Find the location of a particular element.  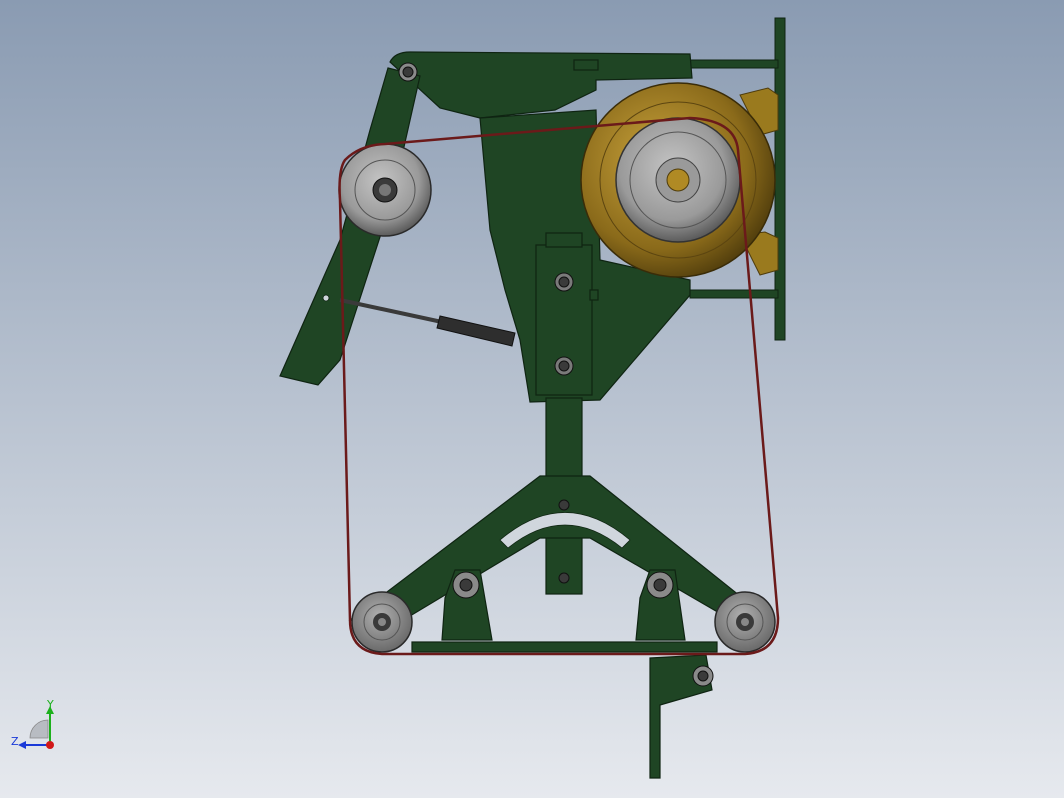

triad-y-label: Y is located at coordinates (50, 704).